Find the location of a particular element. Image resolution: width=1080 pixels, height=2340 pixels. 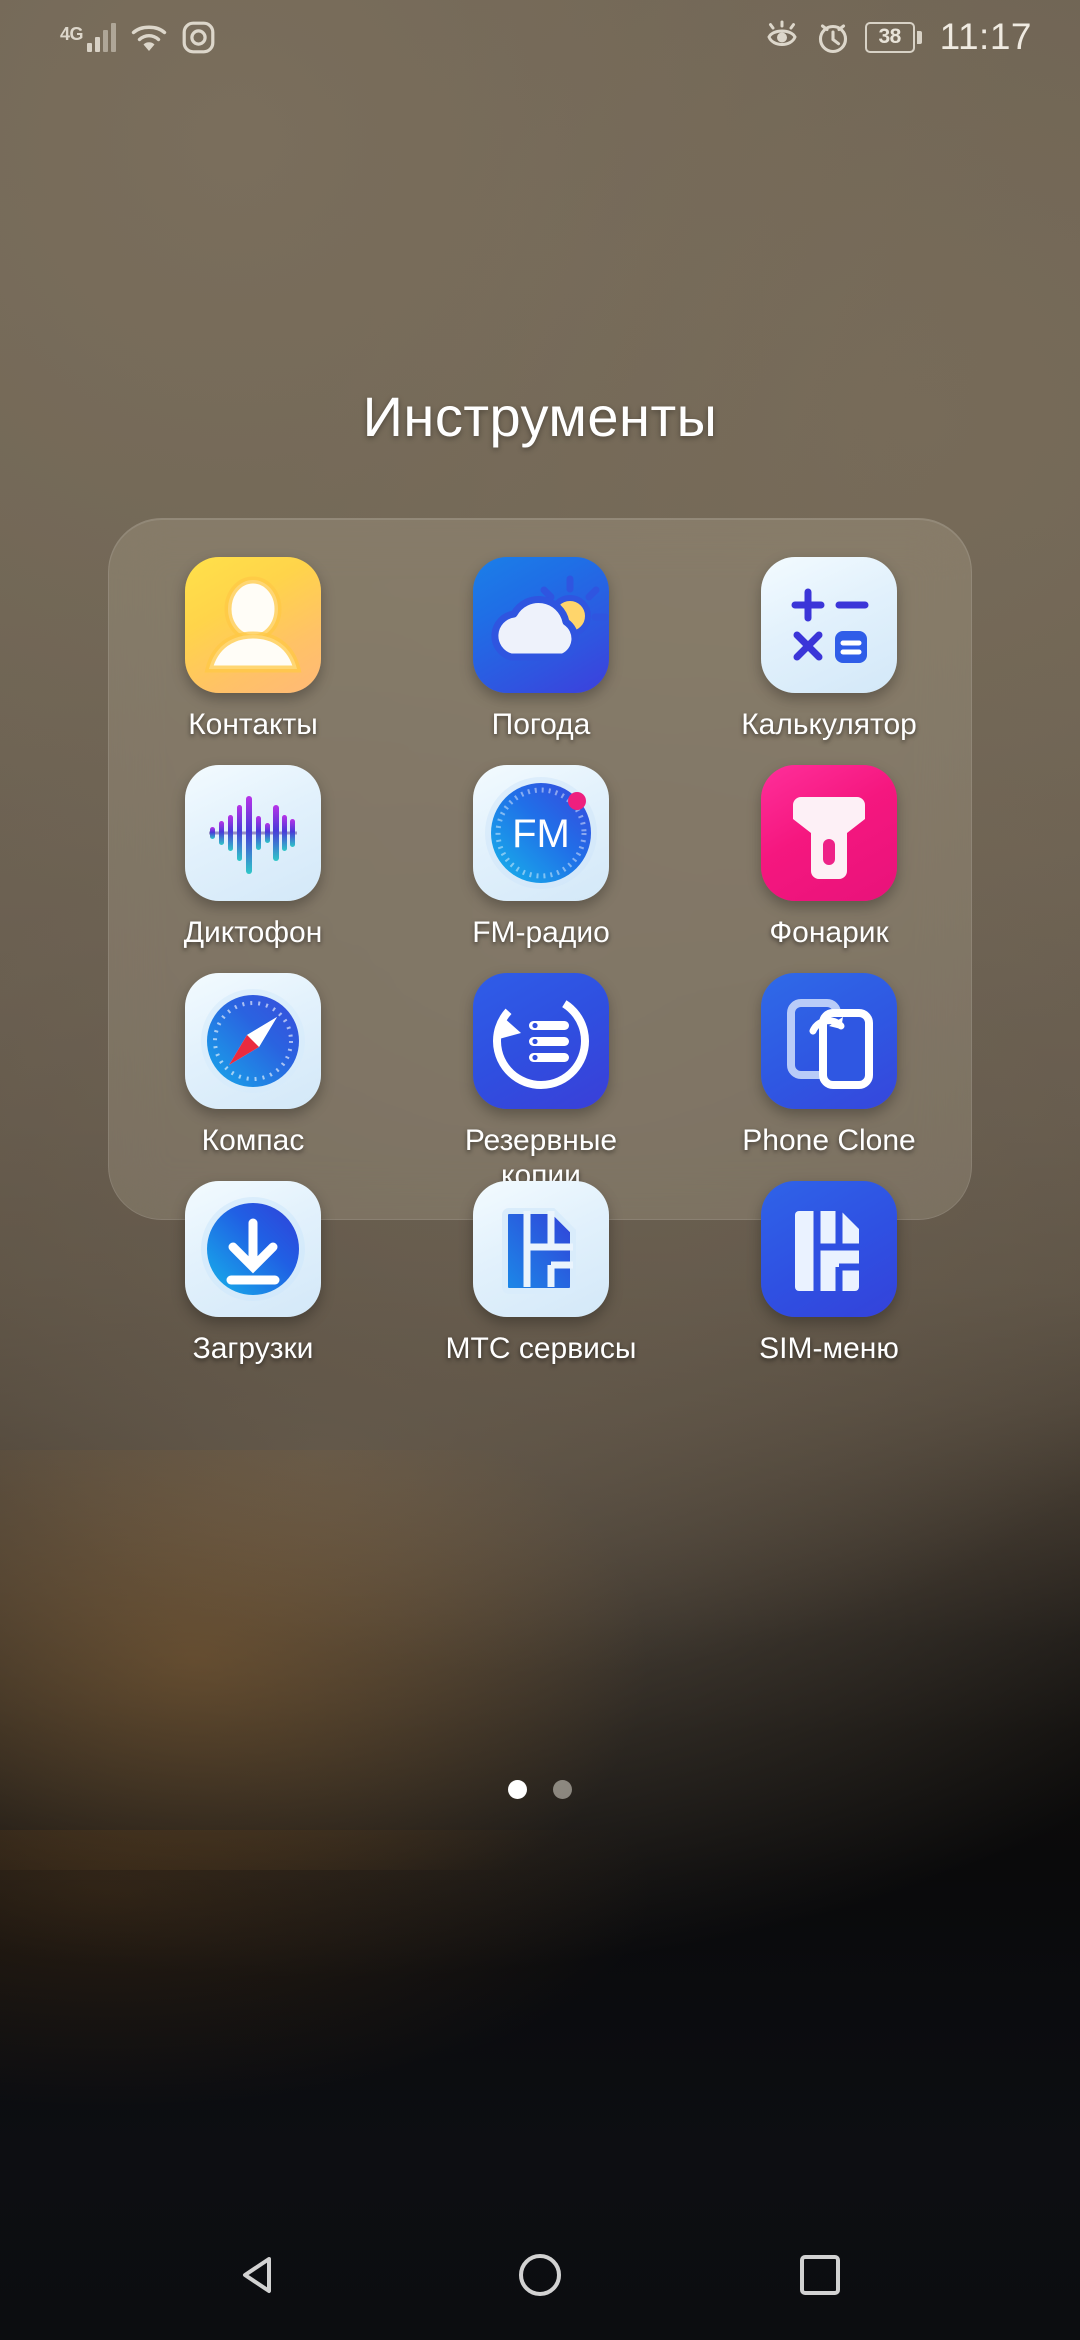

circle-icon is located at coordinates (540, 2275).